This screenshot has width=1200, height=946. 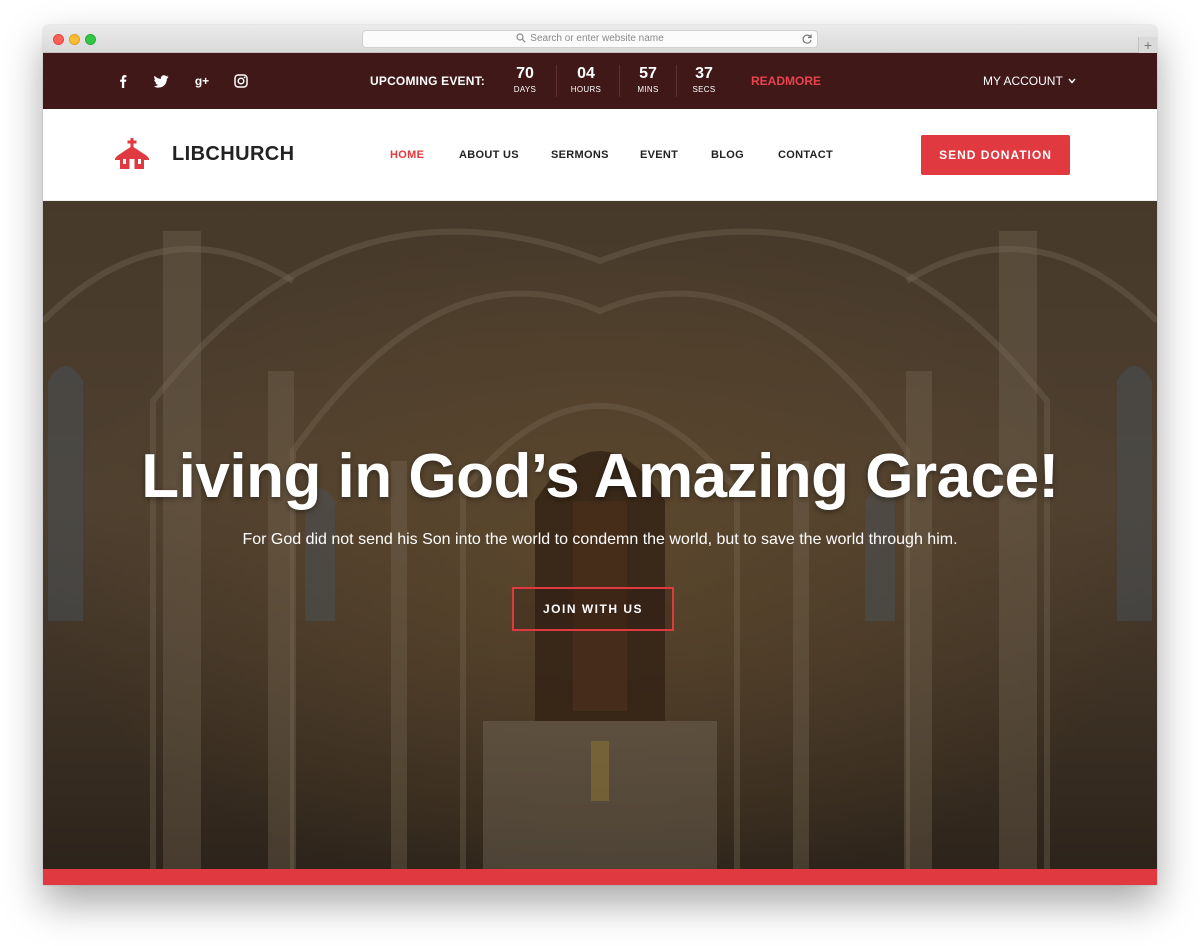 I want to click on facebook-link, so click(x=123, y=81).